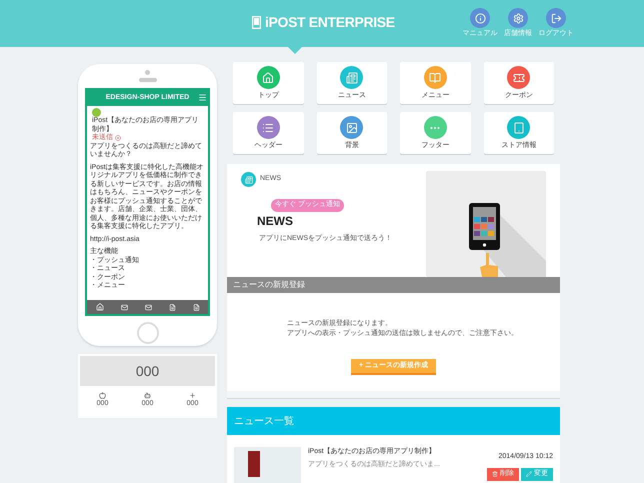  What do you see at coordinates (118, 138) in the screenshot?
I see `cross-icon` at bounding box center [118, 138].